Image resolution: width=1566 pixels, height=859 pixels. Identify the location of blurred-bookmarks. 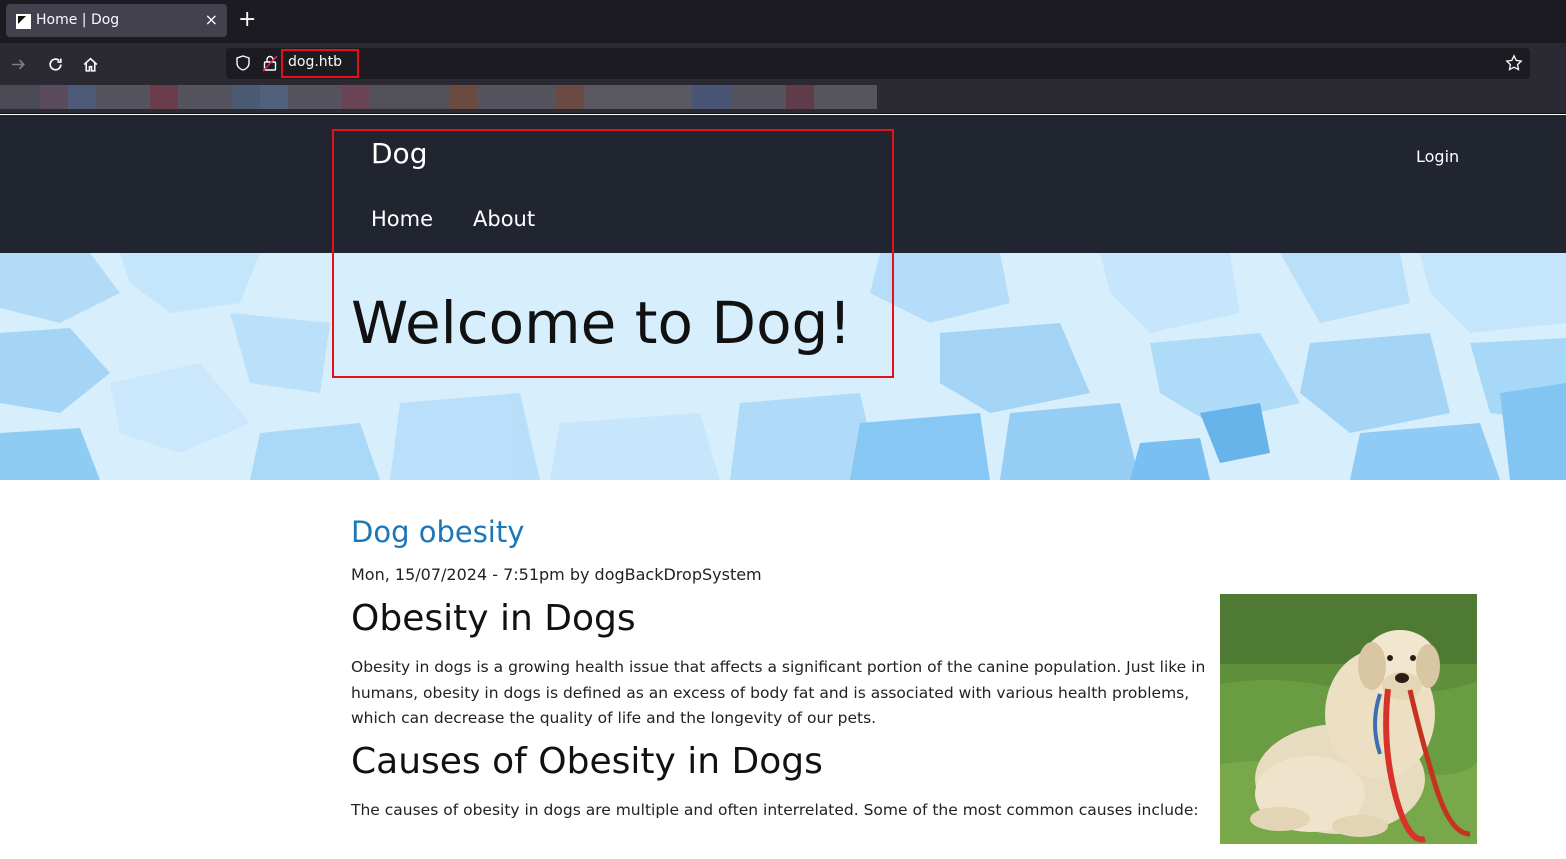
(458, 97).